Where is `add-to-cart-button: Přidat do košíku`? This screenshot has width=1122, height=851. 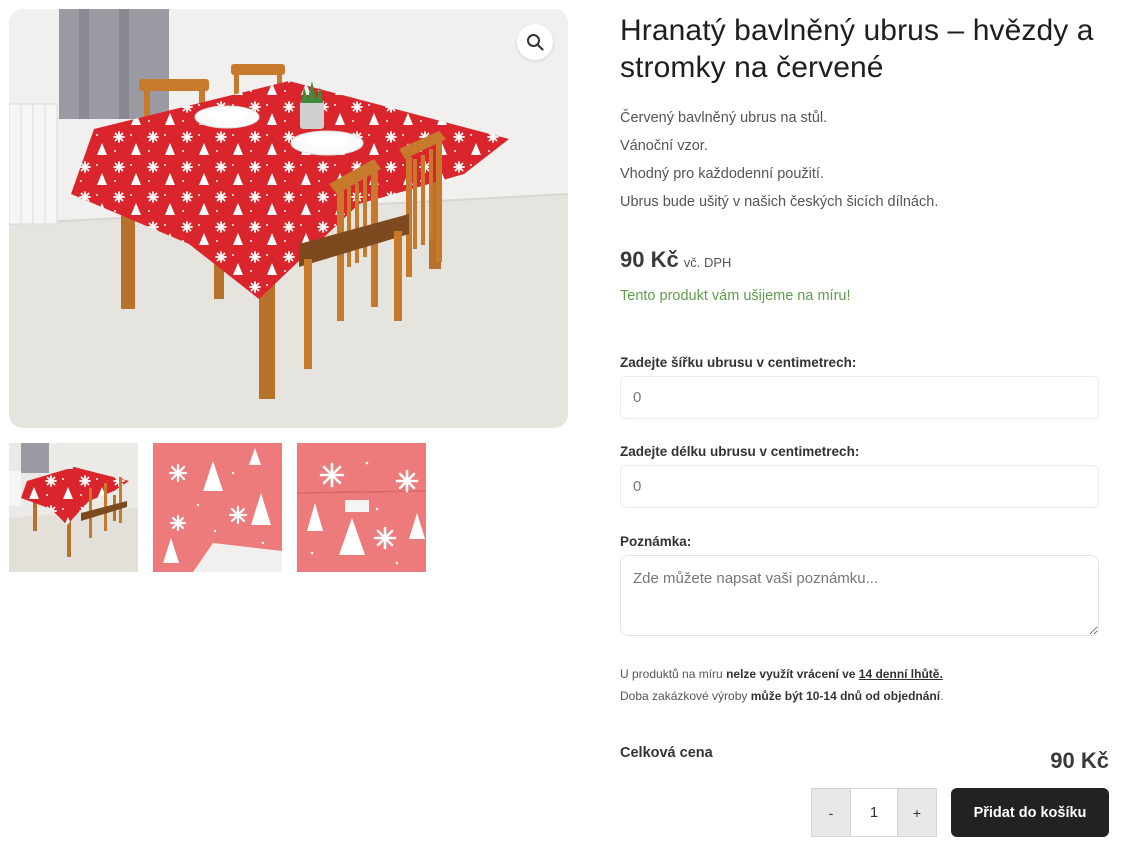 add-to-cart-button: Přidat do košíku is located at coordinates (1030, 812).